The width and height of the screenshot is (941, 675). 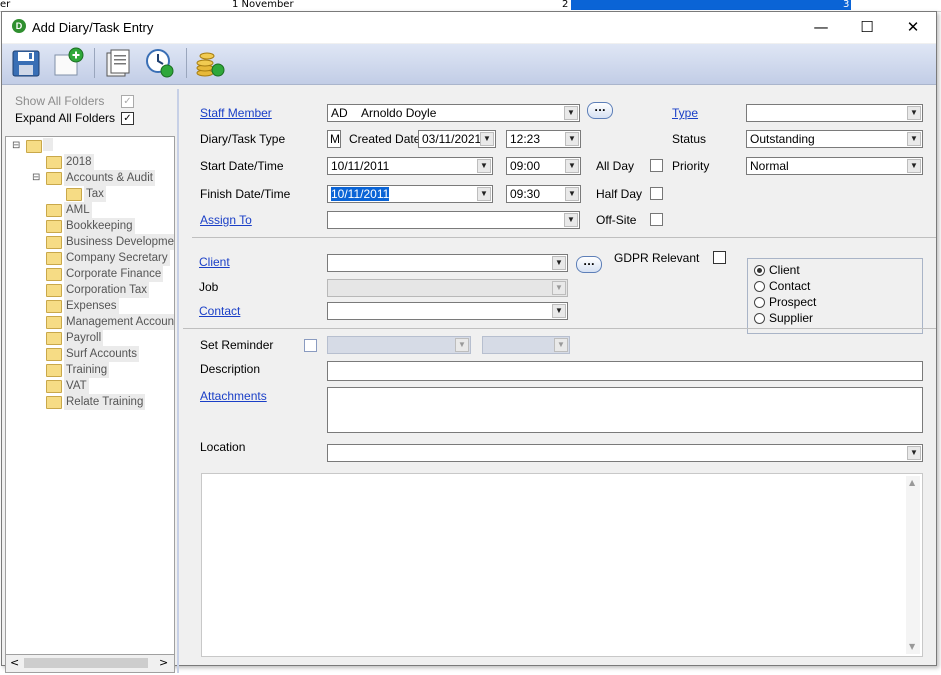 What do you see at coordinates (105, 402) in the screenshot?
I see `tree-node-label: Relate Training` at bounding box center [105, 402].